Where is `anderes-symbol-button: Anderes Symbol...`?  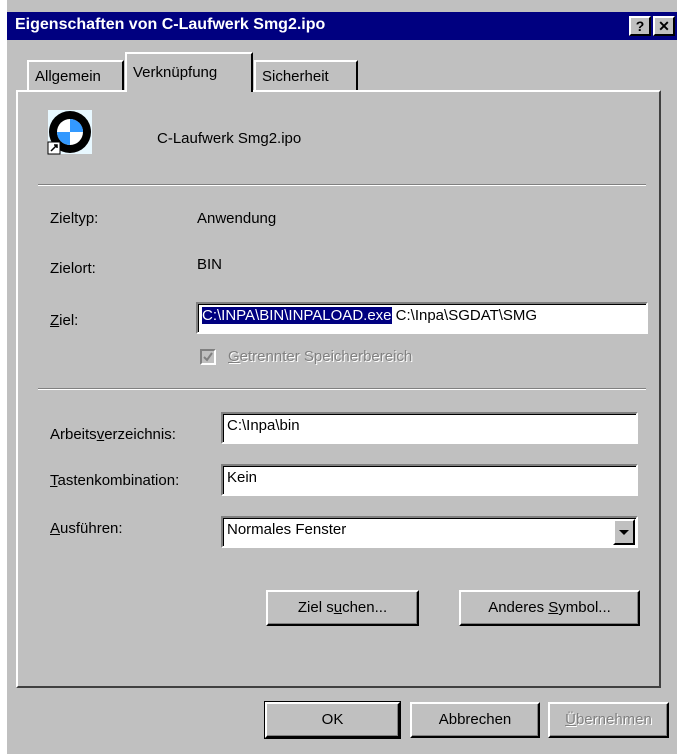
anderes-symbol-button: Anderes Symbol... is located at coordinates (549, 608).